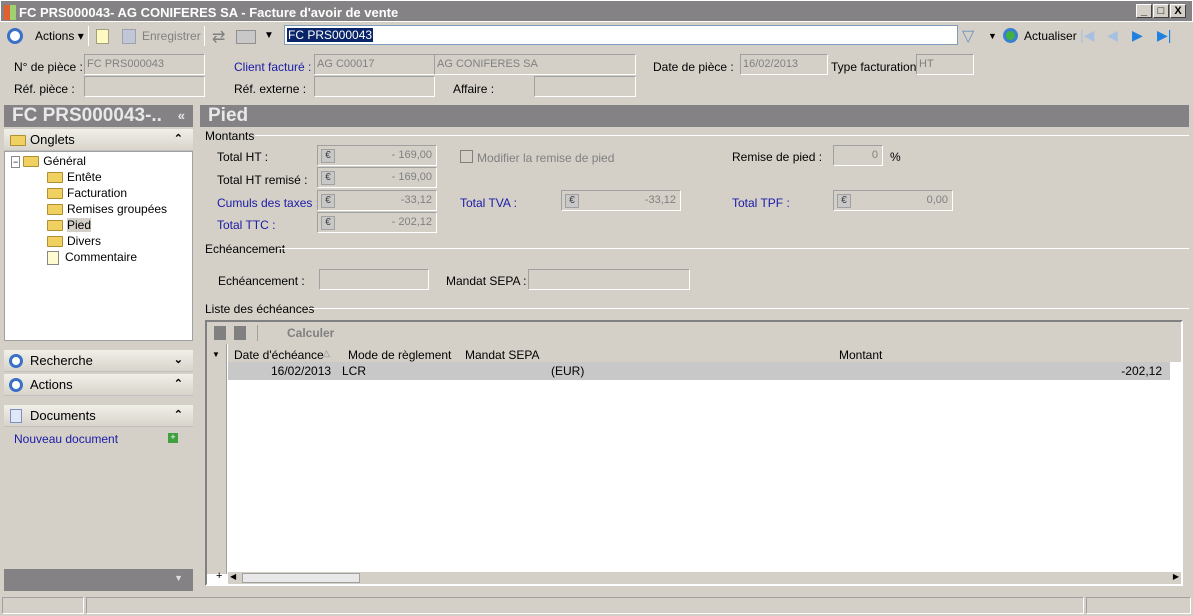 Image resolution: width=1193 pixels, height=616 pixels. What do you see at coordinates (74, 241) in the screenshot?
I see `tree-item-divers: Divers` at bounding box center [74, 241].